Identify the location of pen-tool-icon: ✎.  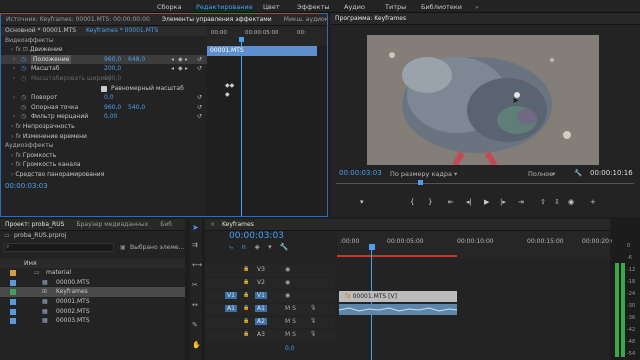
(195, 325).